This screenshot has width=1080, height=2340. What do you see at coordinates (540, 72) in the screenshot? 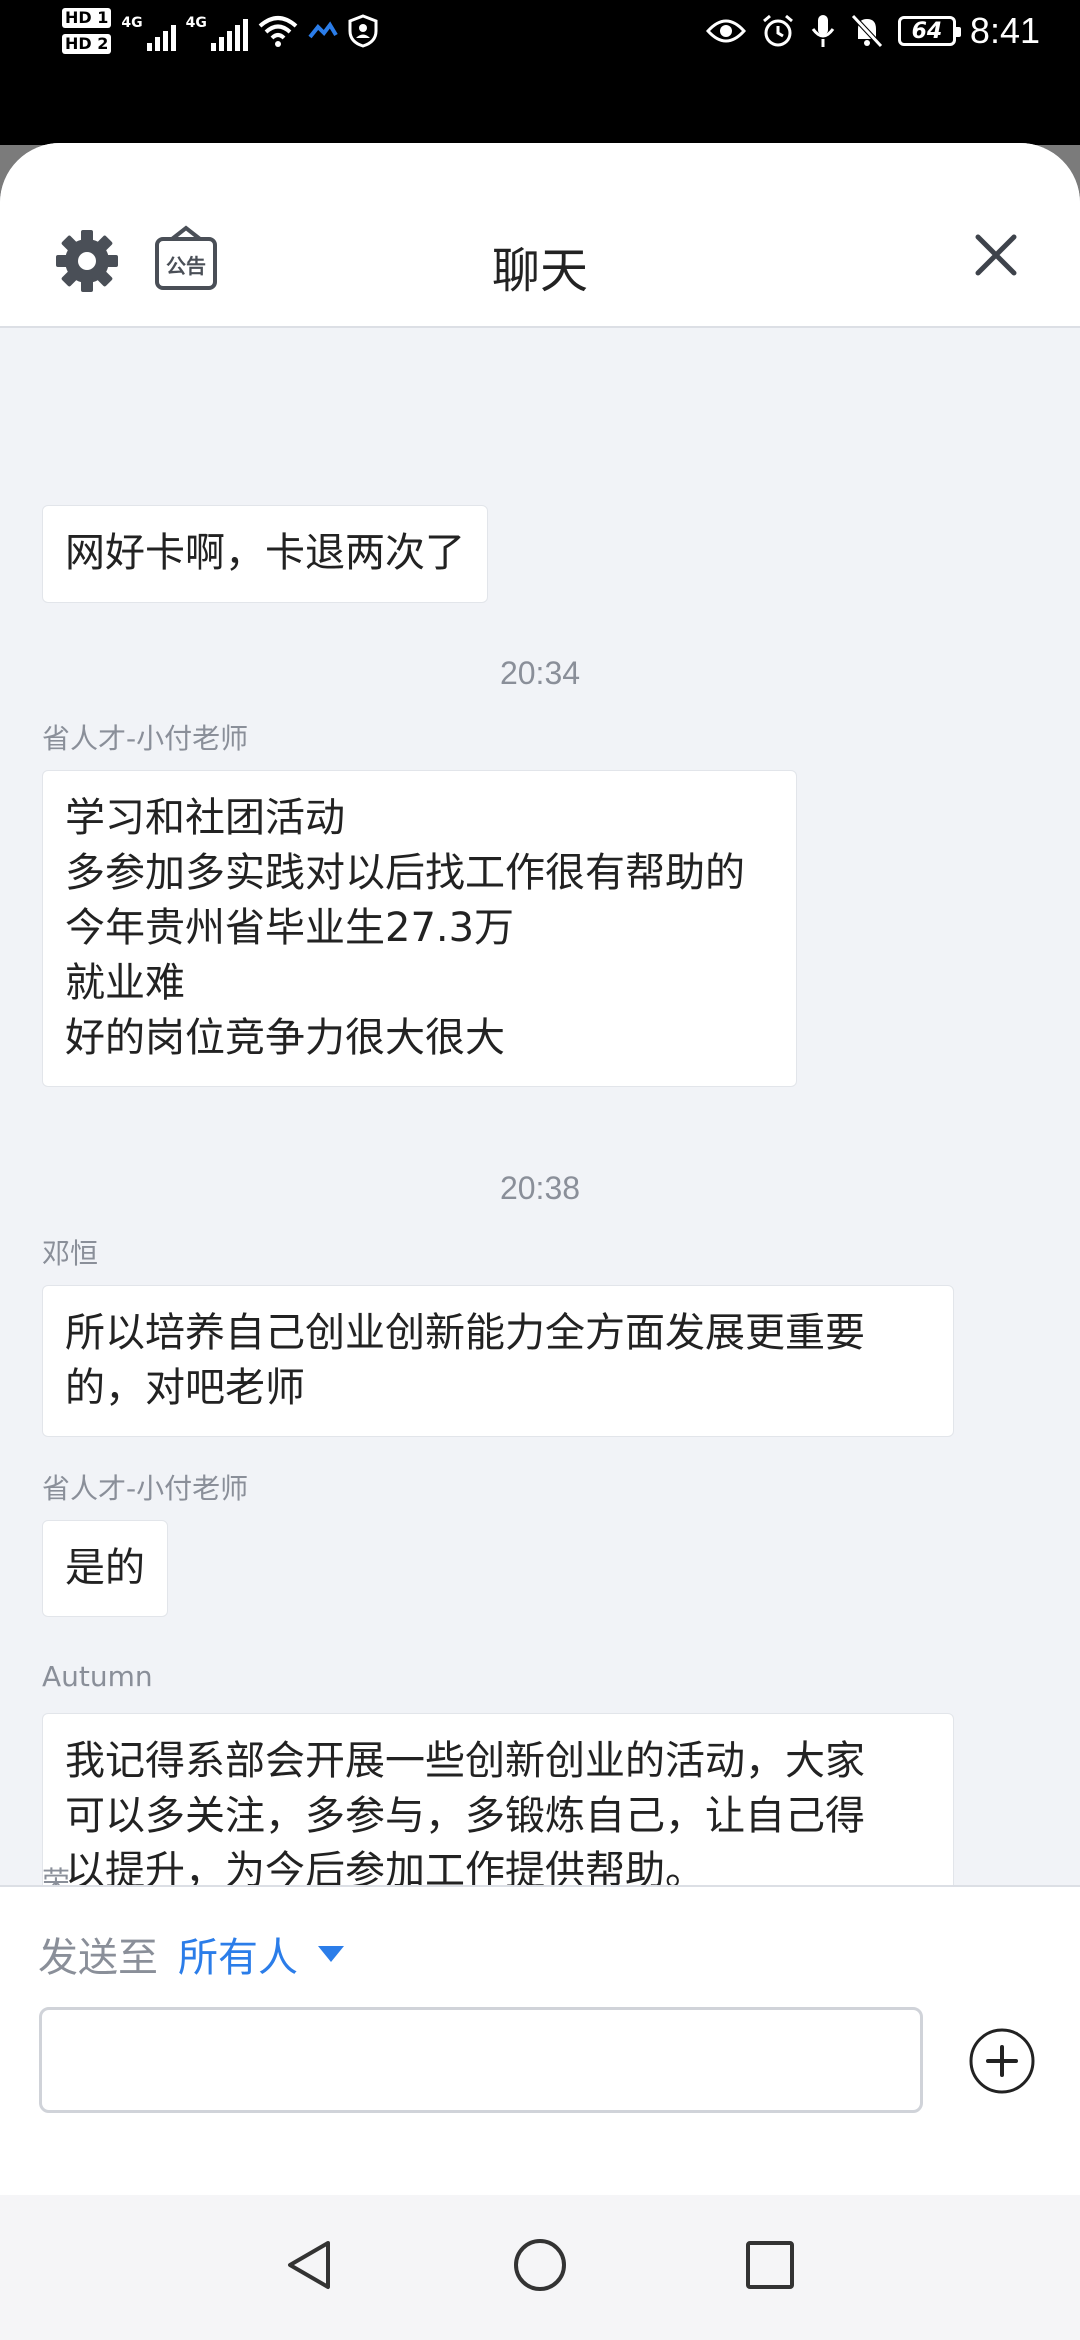
I see `status-bar: HD 1 HD 2 4G 4G 64 8:41` at bounding box center [540, 72].